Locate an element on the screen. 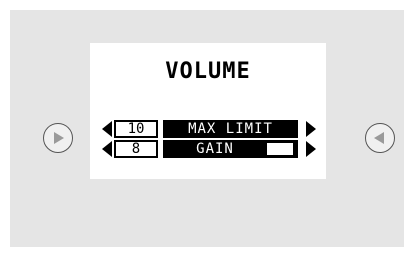  play-left-icon is located at coordinates (379, 138).